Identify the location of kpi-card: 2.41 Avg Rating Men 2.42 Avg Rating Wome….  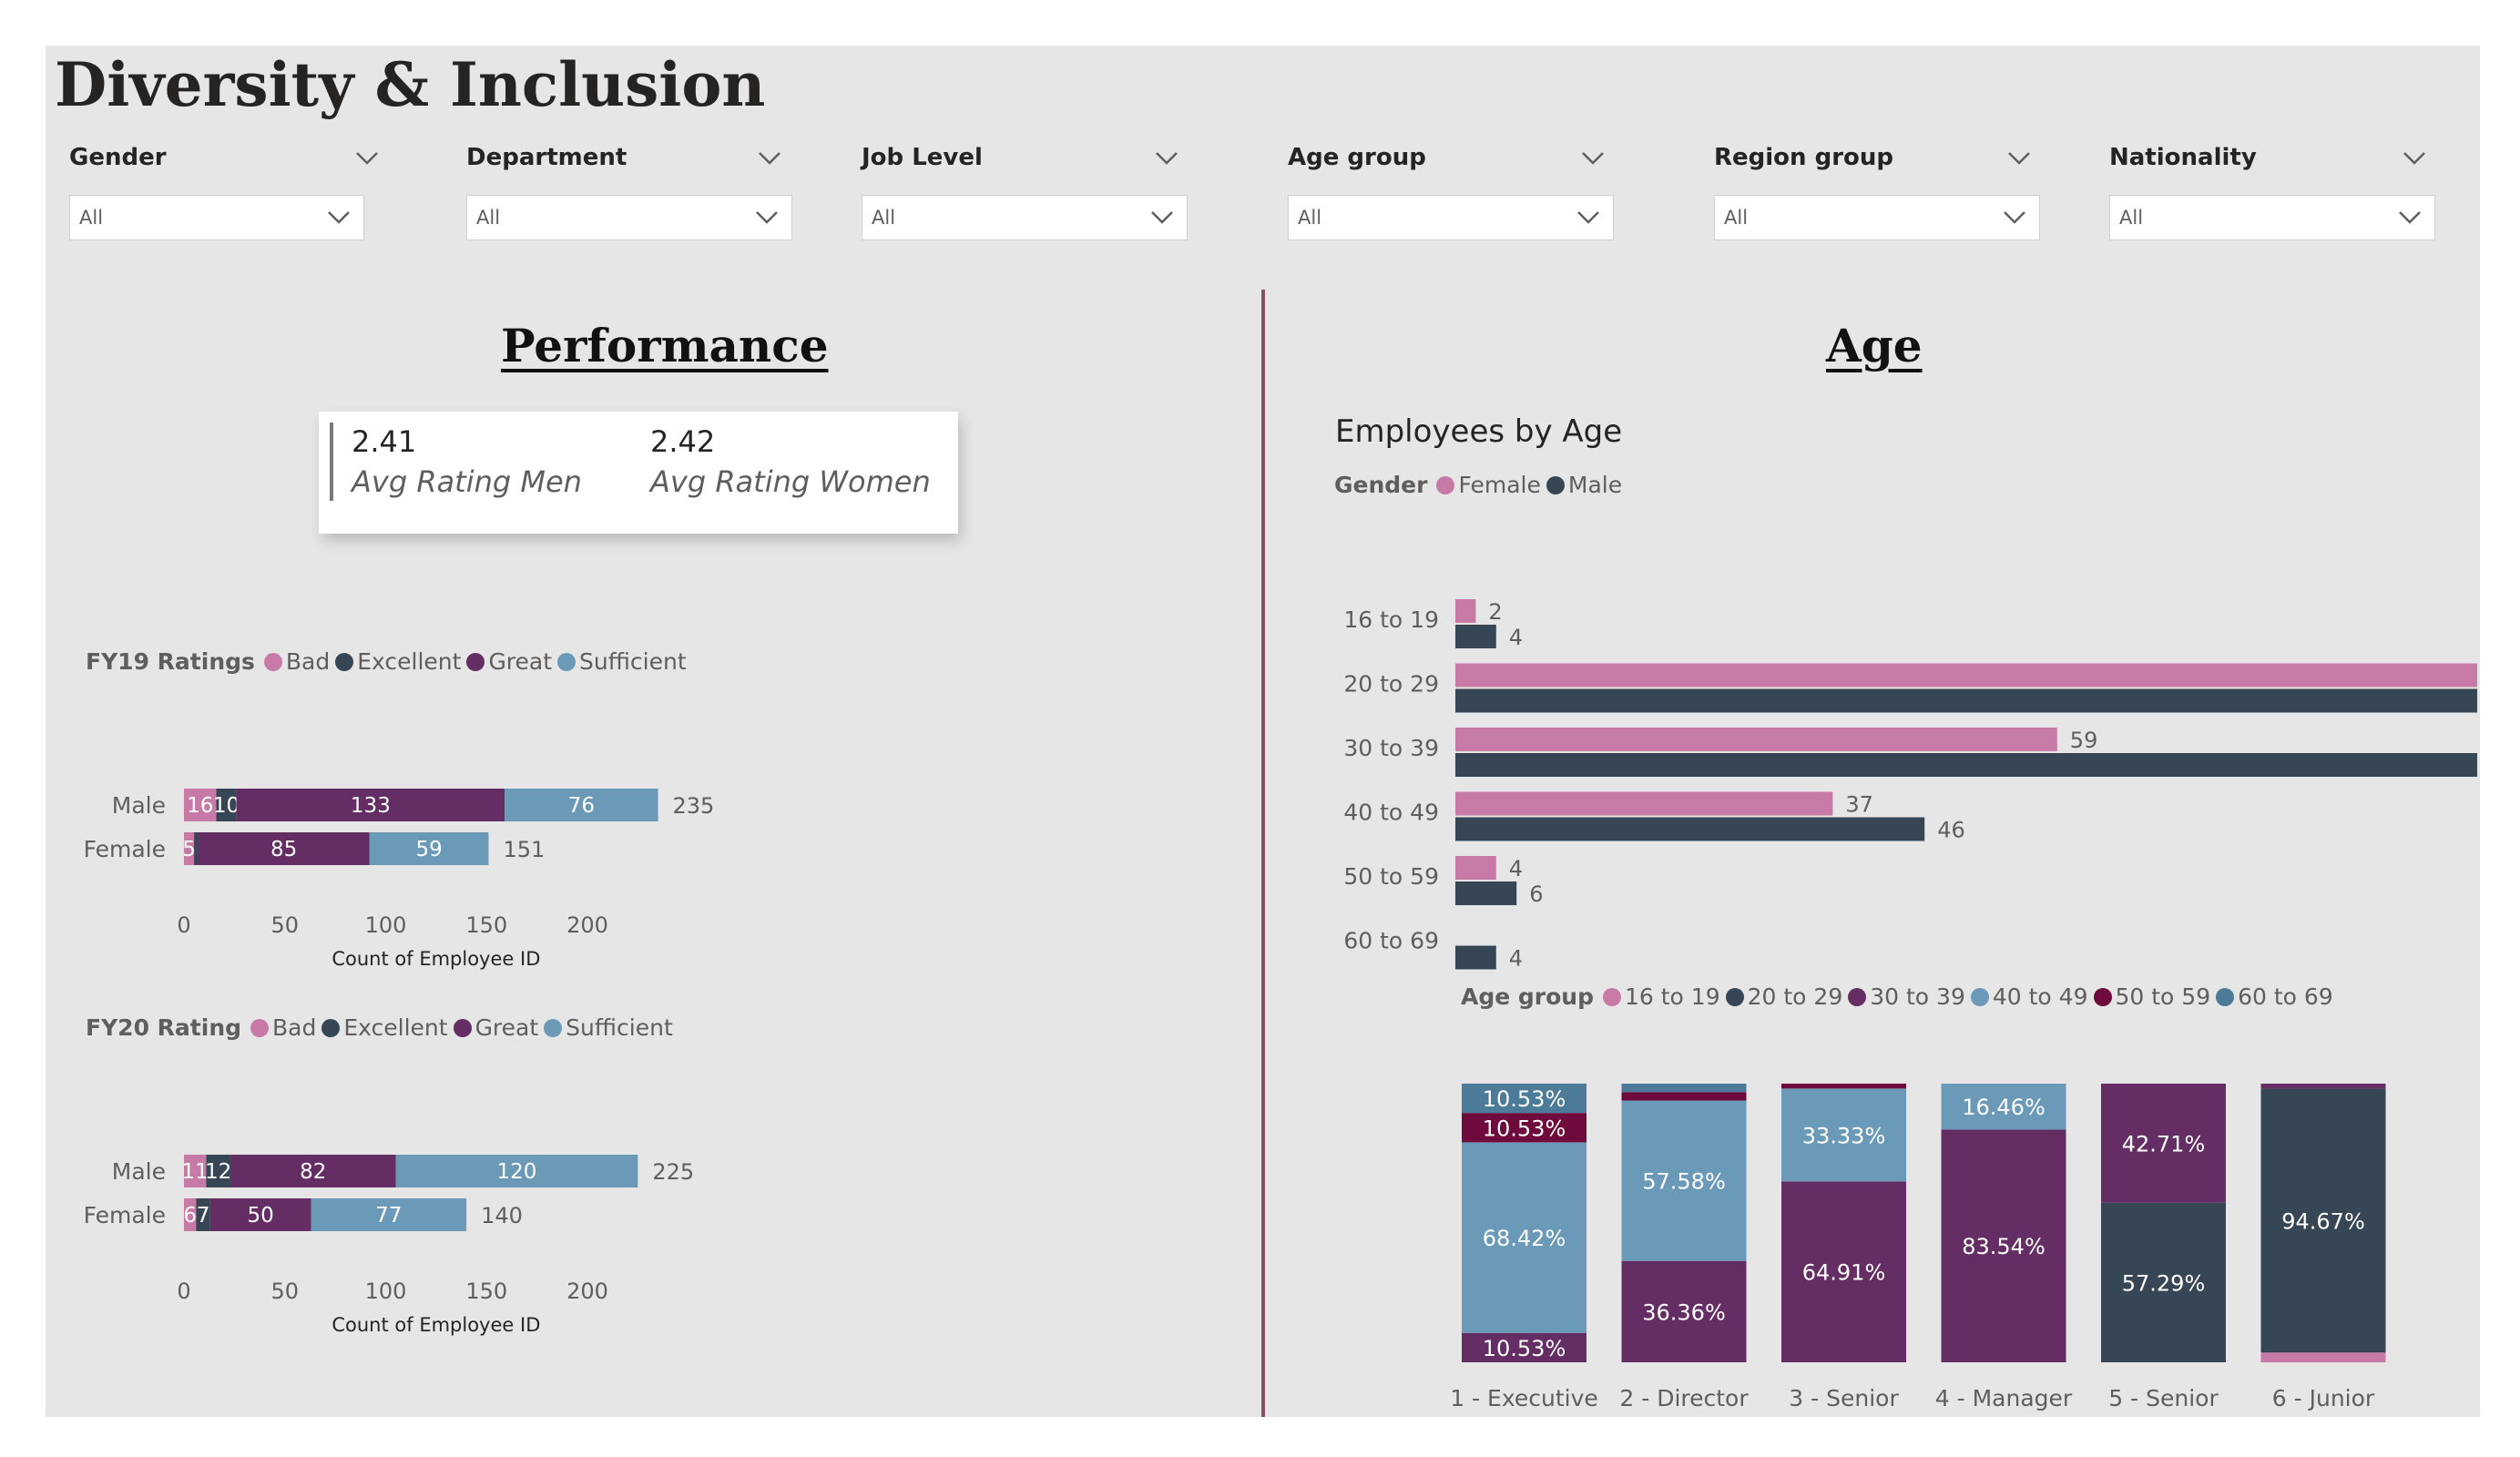
(638, 473).